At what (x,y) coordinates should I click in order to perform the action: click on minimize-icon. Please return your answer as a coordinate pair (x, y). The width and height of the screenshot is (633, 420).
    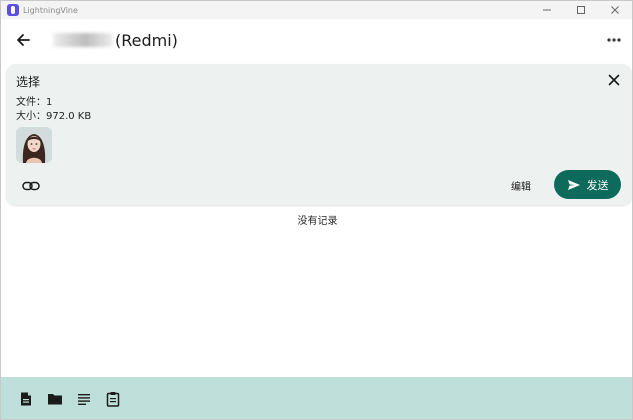
    Looking at the image, I should click on (547, 10).